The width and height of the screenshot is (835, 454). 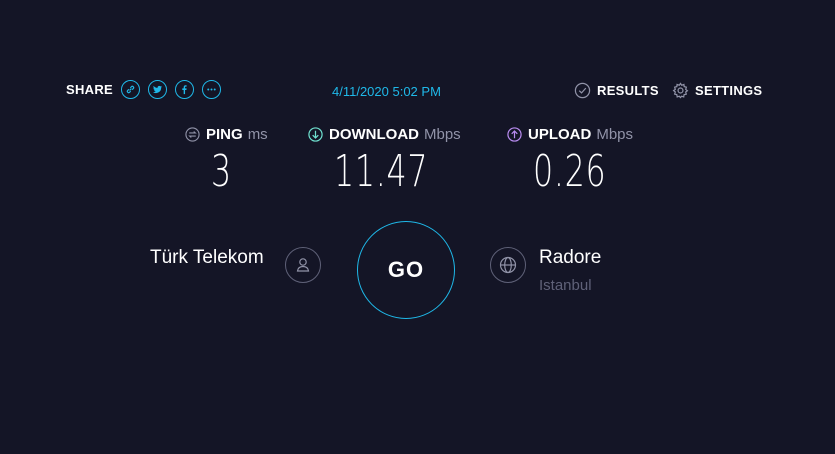 What do you see at coordinates (406, 270) in the screenshot?
I see `go-button: GO` at bounding box center [406, 270].